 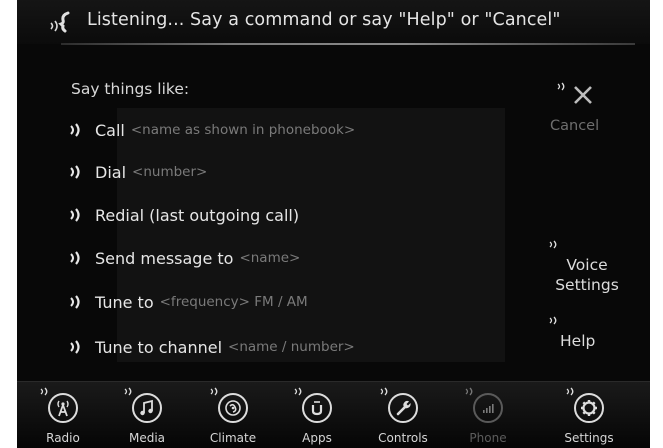 I want to click on dock-label: Phone, so click(x=488, y=438).